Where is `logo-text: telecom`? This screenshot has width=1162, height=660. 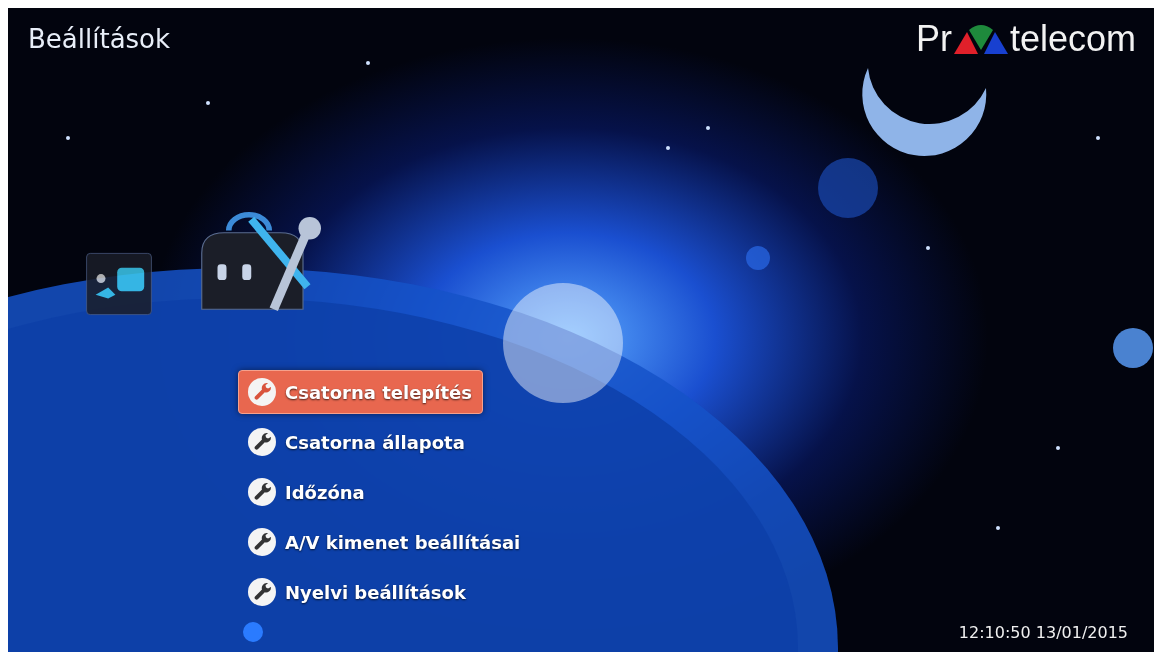 logo-text: telecom is located at coordinates (1072, 39).